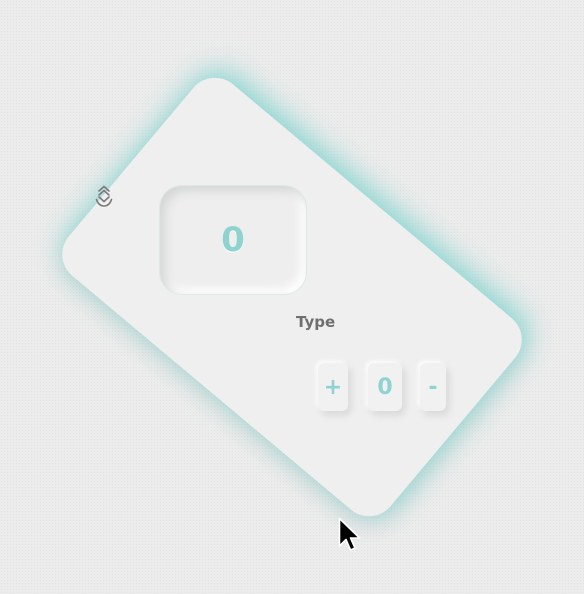 The width and height of the screenshot is (584, 594). What do you see at coordinates (333, 387) in the screenshot?
I see `increment-button: +` at bounding box center [333, 387].